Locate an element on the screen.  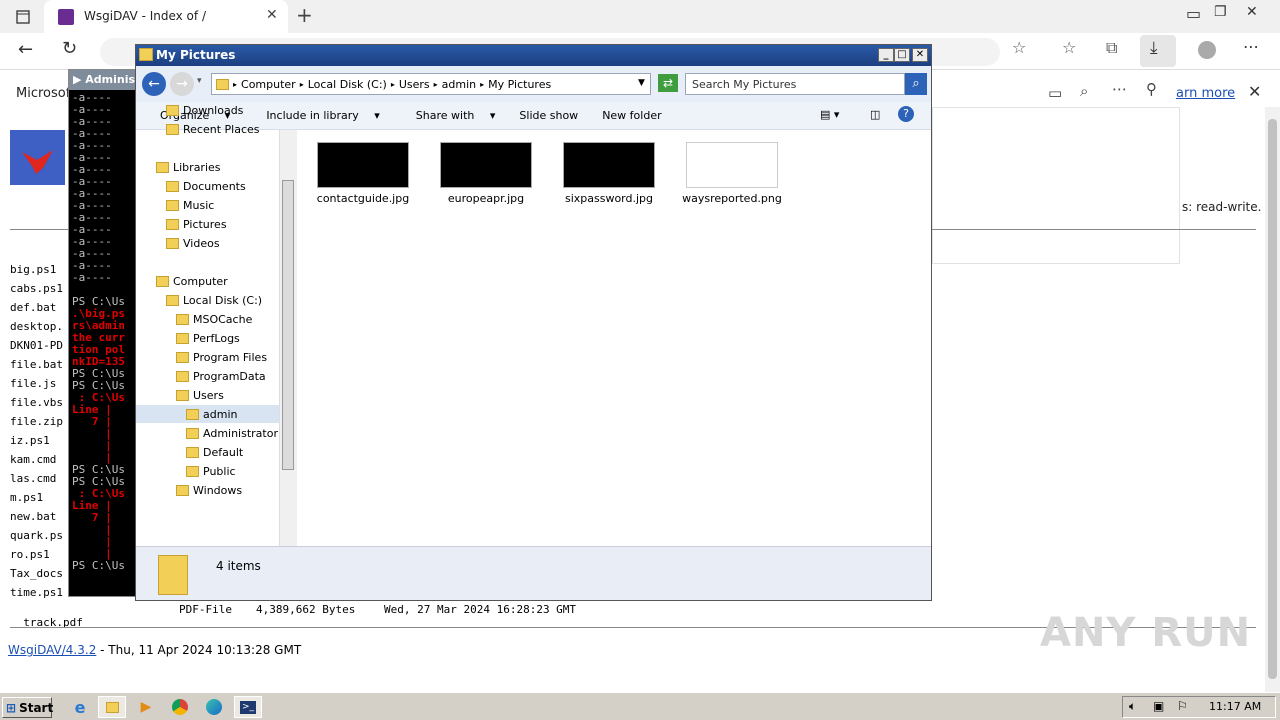
chrome-icon is located at coordinates (180, 707).